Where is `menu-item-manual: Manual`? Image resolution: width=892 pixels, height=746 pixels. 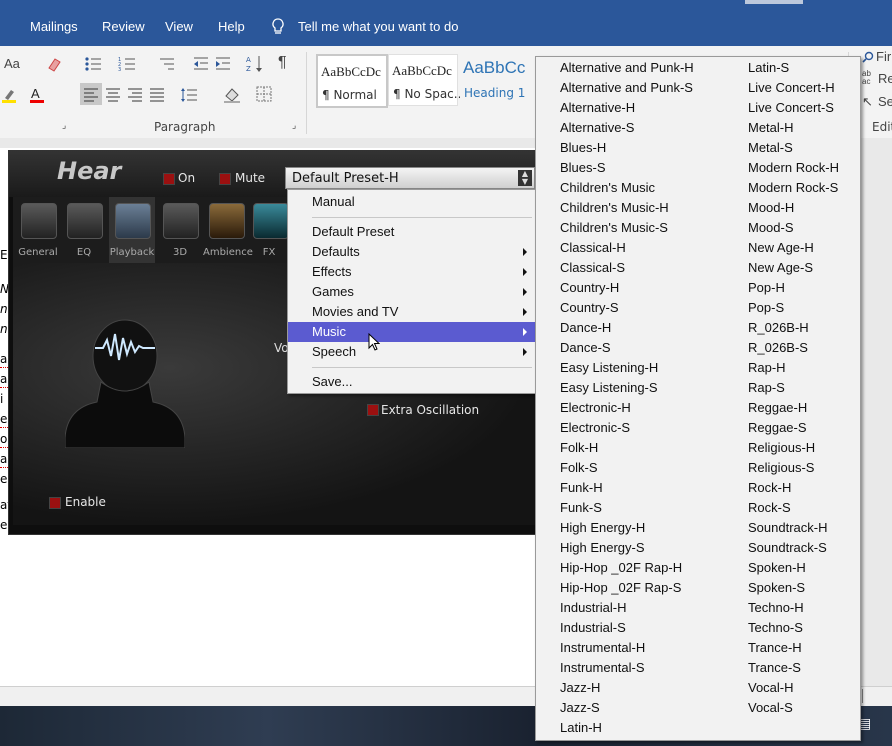 menu-item-manual: Manual is located at coordinates (411, 202).